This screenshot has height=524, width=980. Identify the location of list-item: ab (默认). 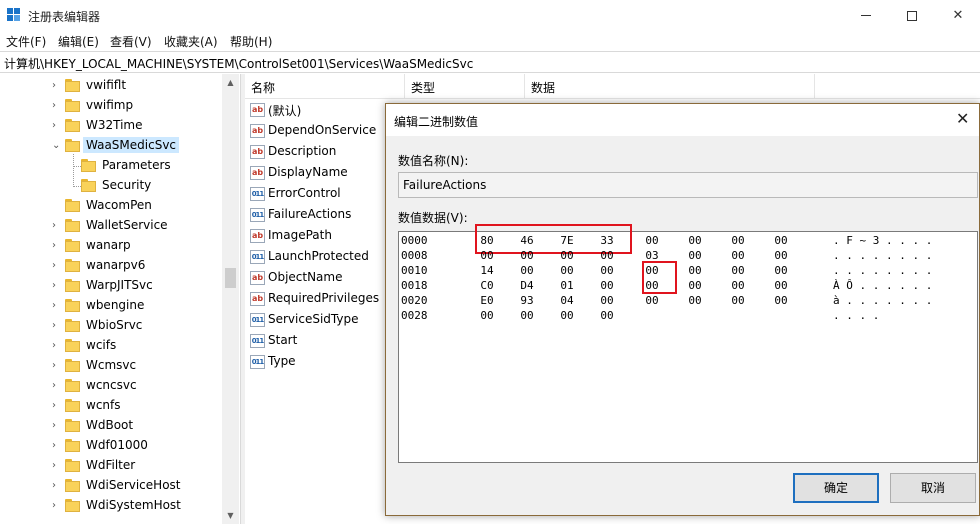
(325, 110).